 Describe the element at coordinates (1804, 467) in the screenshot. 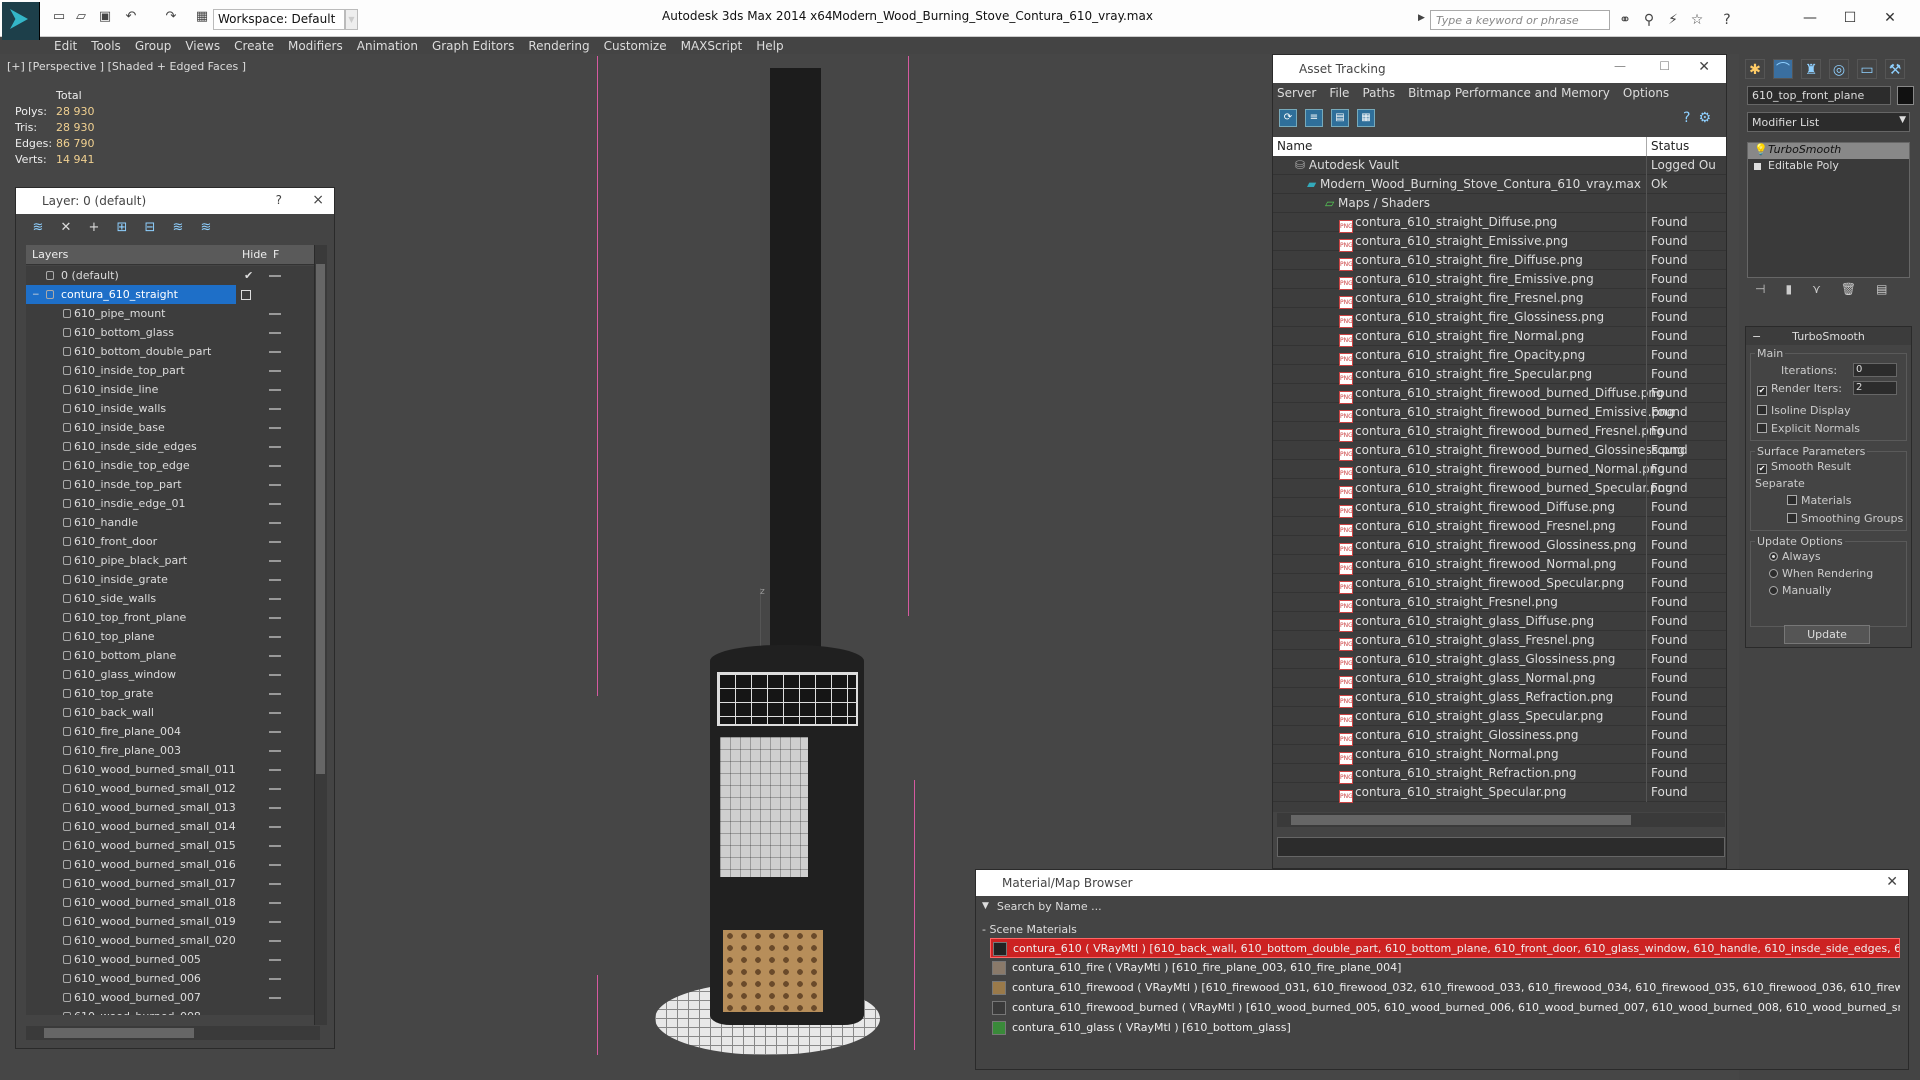

I see `smooth-result-checkbox: ✔ Smooth Result` at that location.